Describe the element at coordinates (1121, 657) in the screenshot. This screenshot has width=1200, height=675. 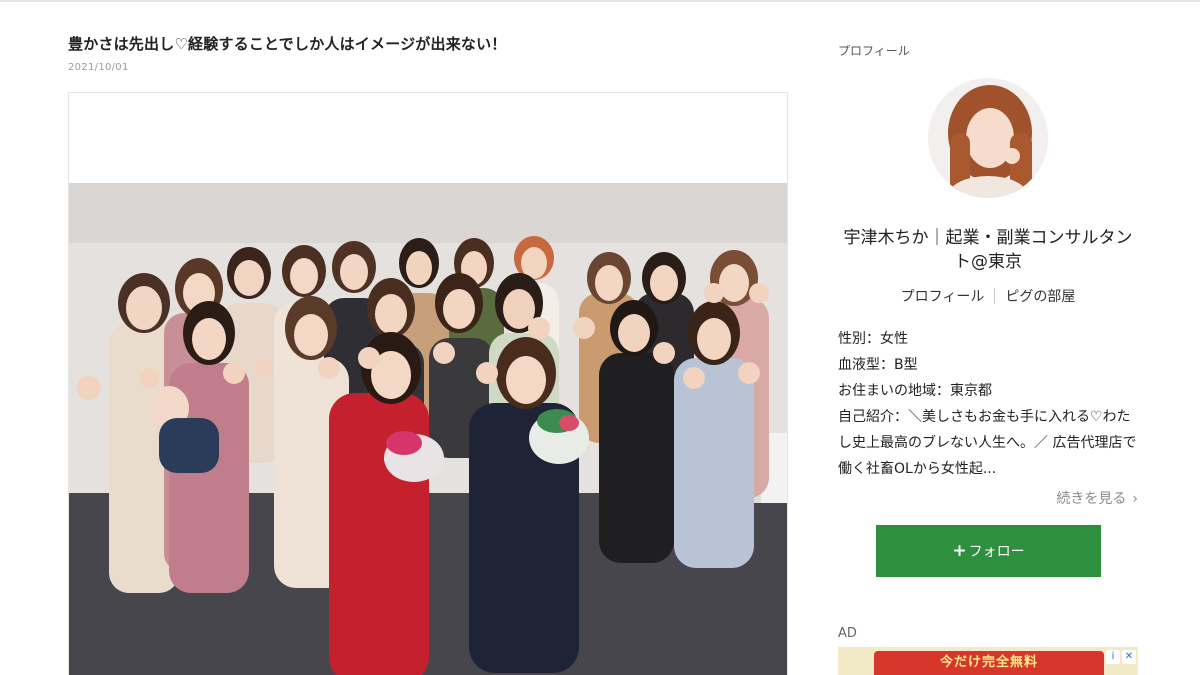
I see `ad-controls: i ✕` at that location.